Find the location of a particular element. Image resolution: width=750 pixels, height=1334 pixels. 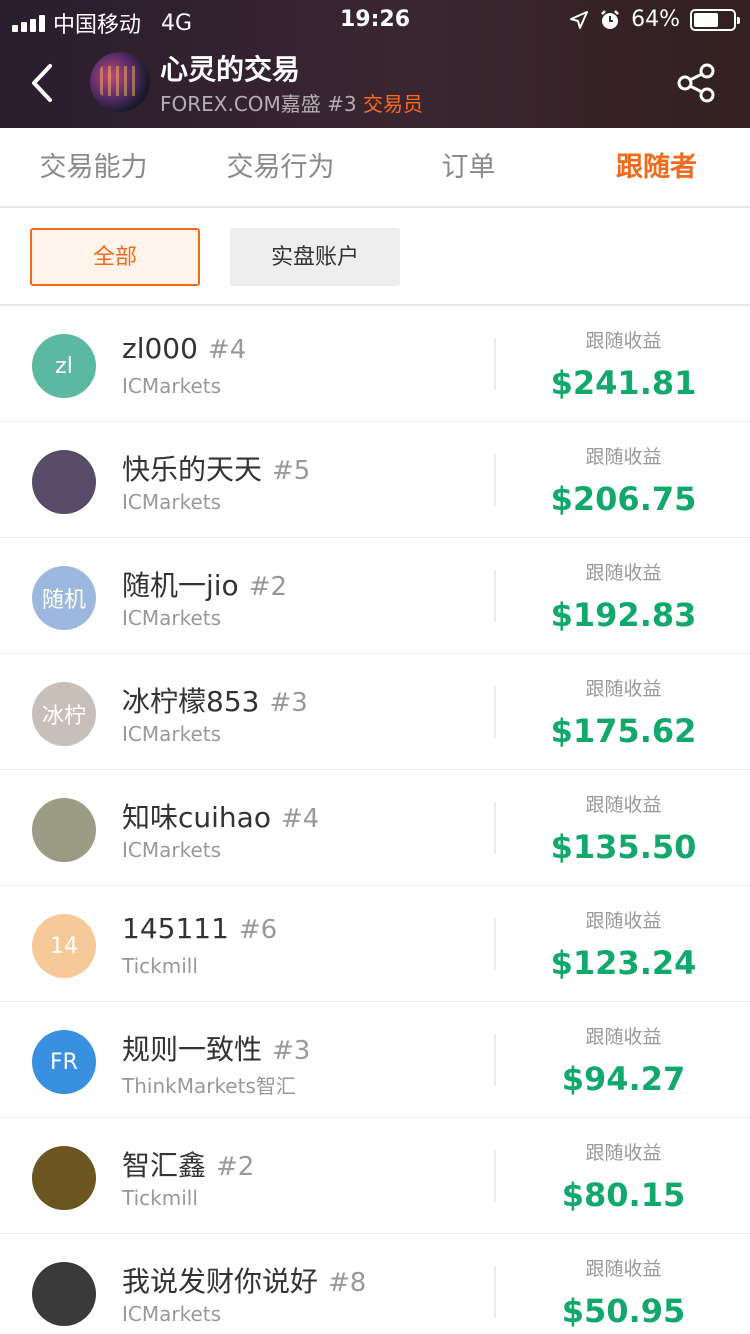

follower-broker: ThinkMarkets智汇 is located at coordinates (209, 1086).